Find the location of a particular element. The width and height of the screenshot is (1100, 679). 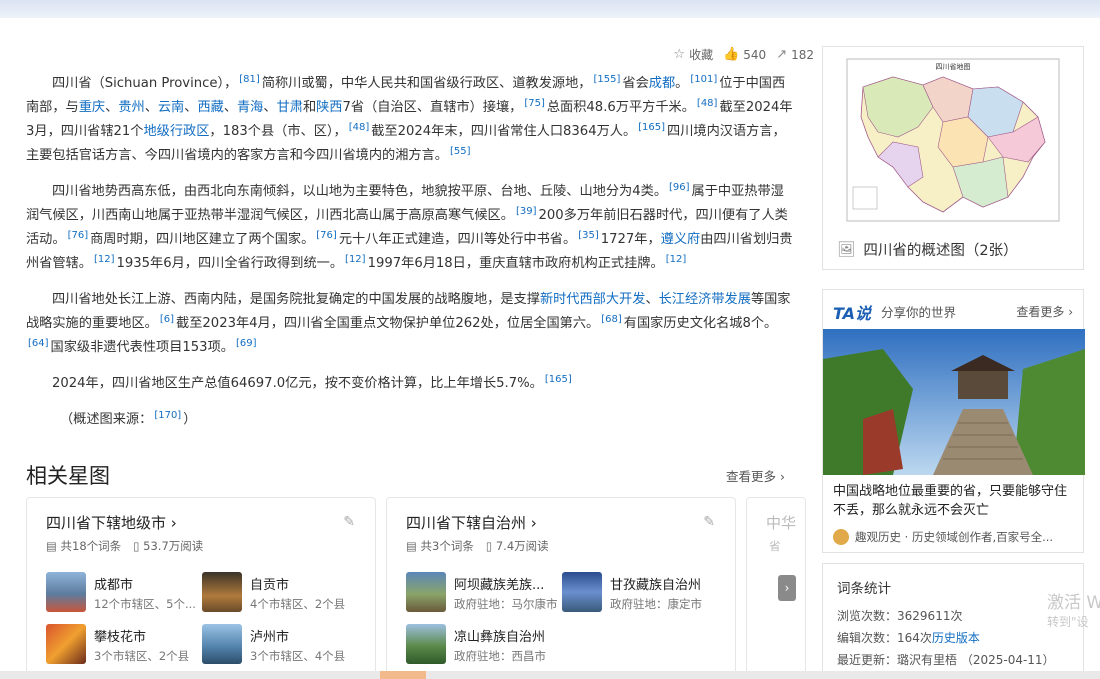

reference-link: [75] is located at coordinates (534, 103).